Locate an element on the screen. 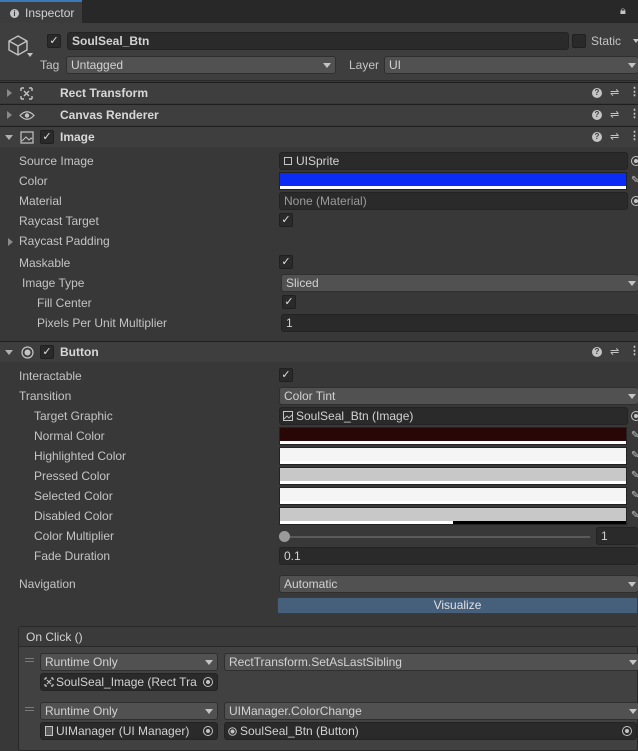 This screenshot has height=751, width=638. pressed-color-field is located at coordinates (453, 476).